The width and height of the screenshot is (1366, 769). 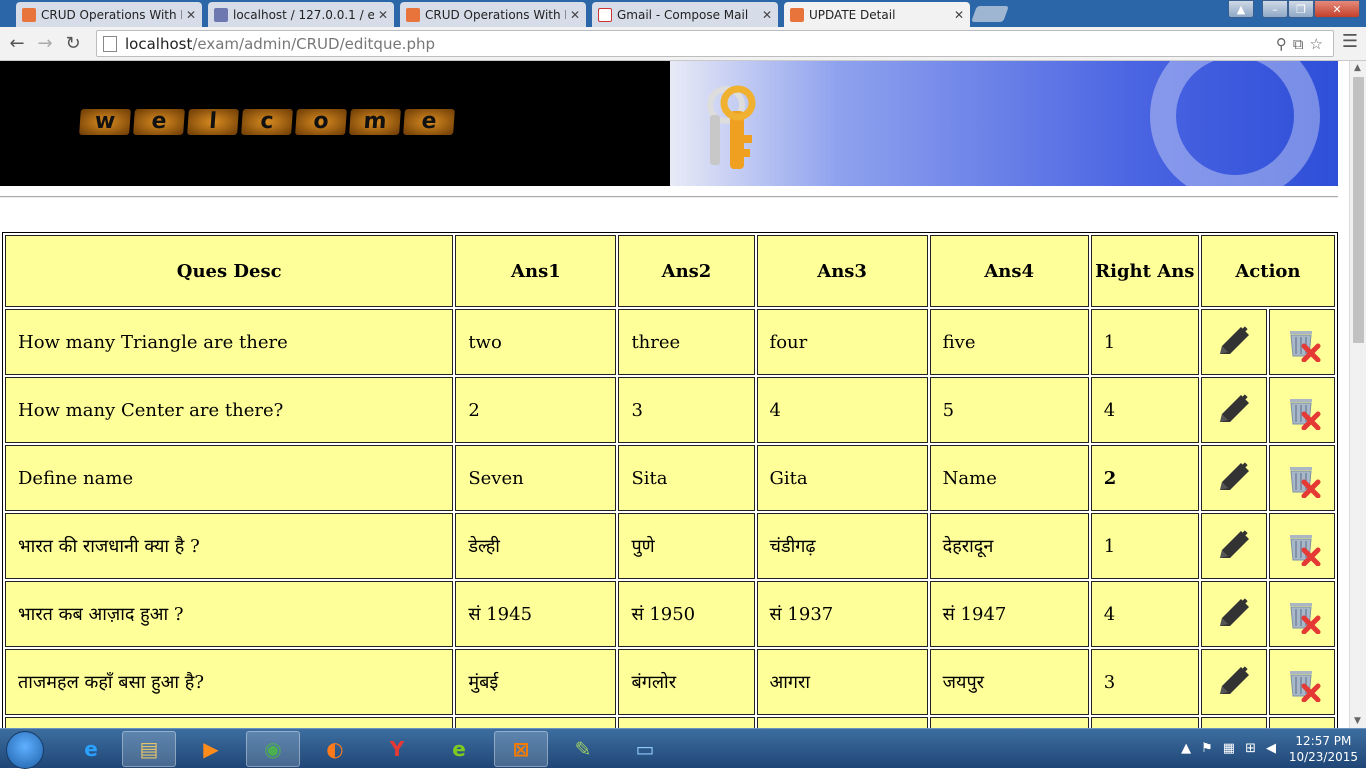 What do you see at coordinates (229, 342) in the screenshot?
I see `ques-desc-cell: How many Triangle are there` at bounding box center [229, 342].